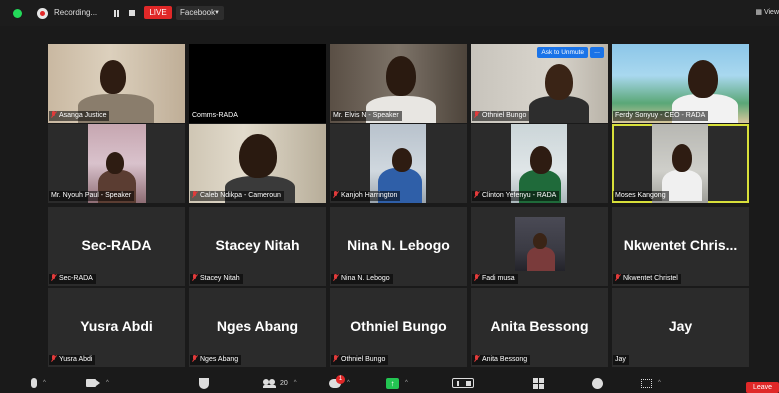 This screenshot has width=779, height=393. I want to click on reactions-icon, so click(597, 383).